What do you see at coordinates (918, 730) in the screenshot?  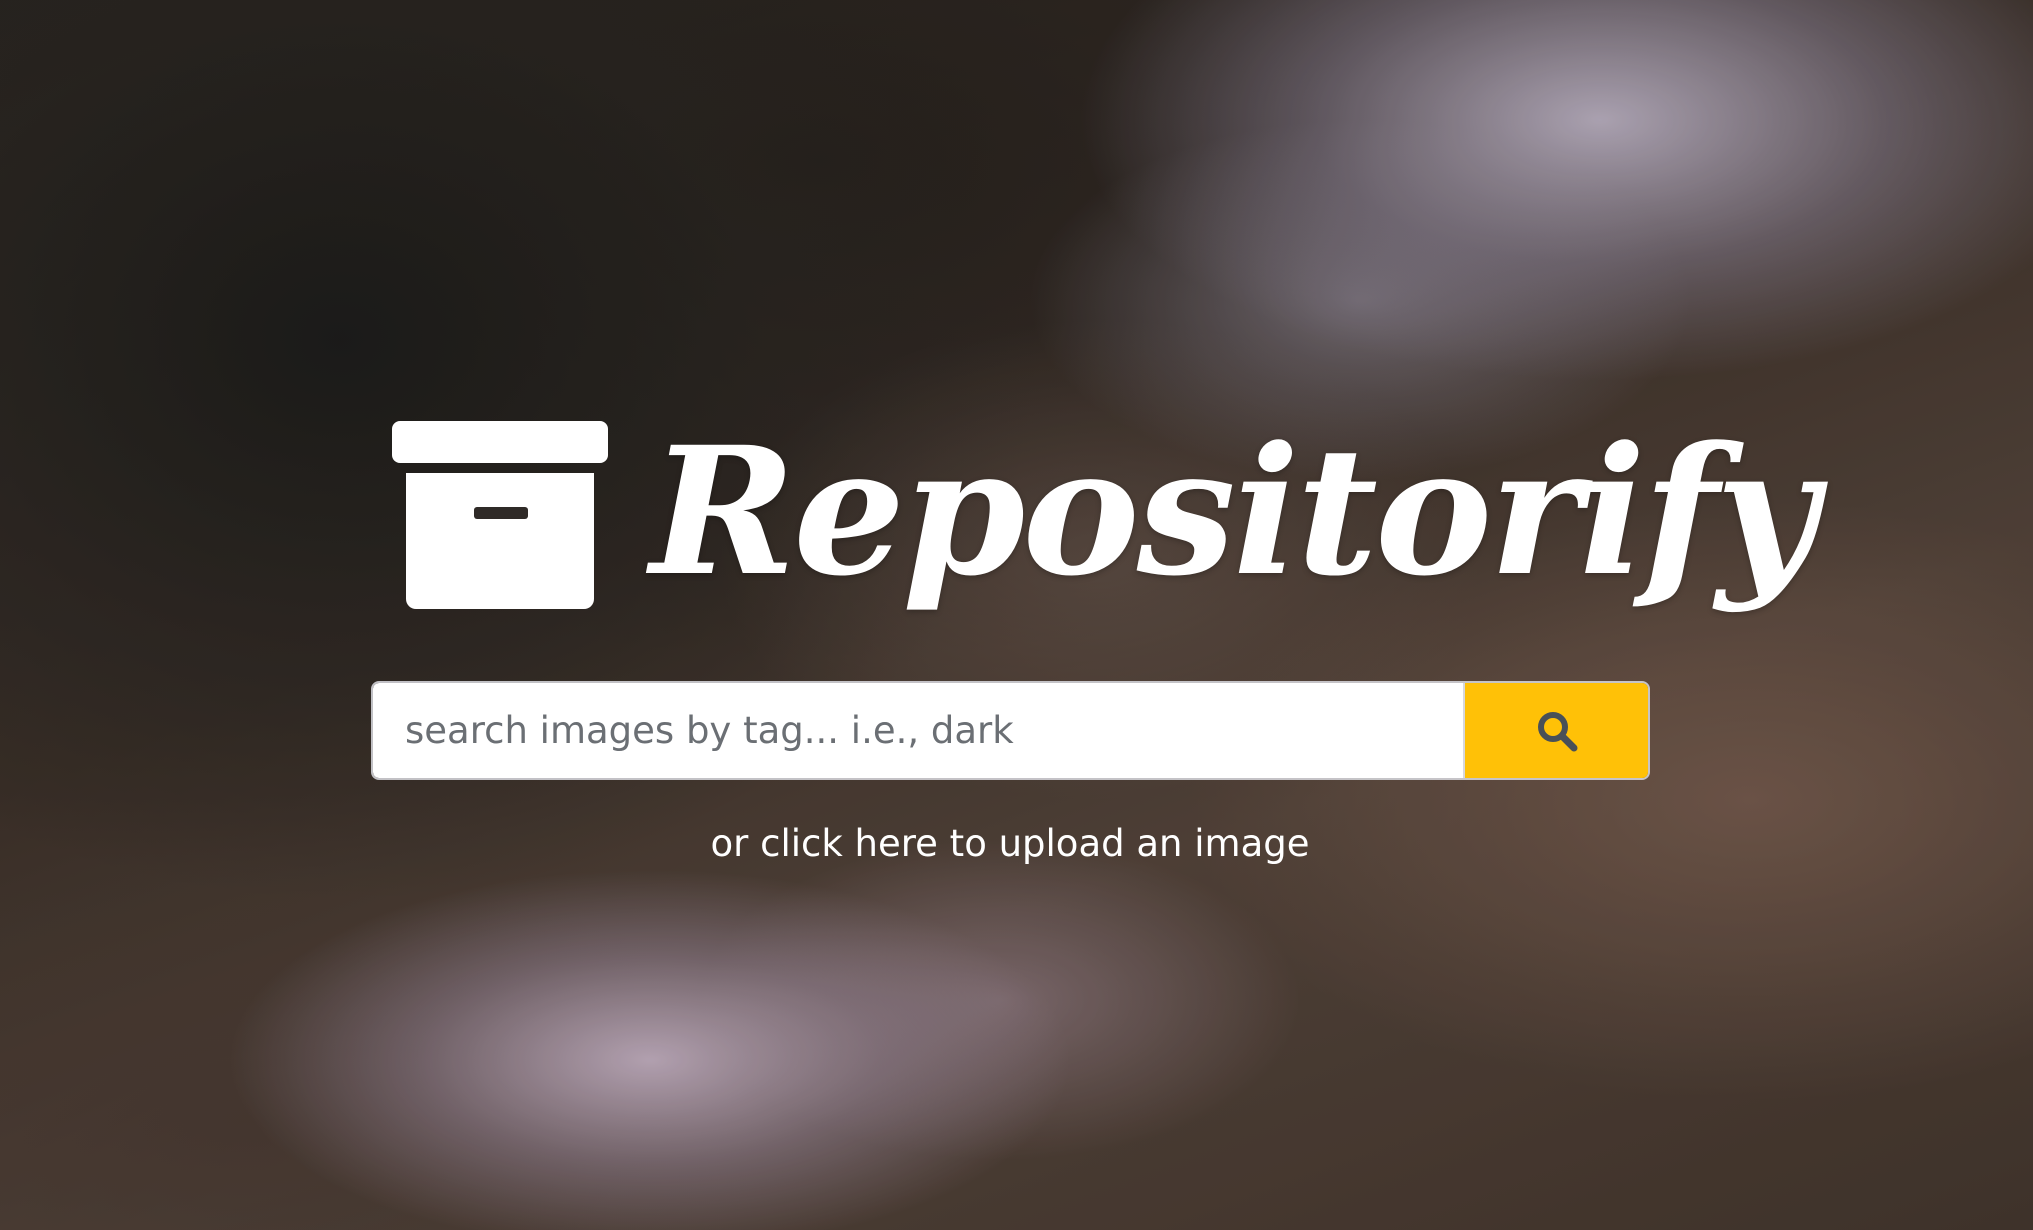 I see `search-input` at bounding box center [918, 730].